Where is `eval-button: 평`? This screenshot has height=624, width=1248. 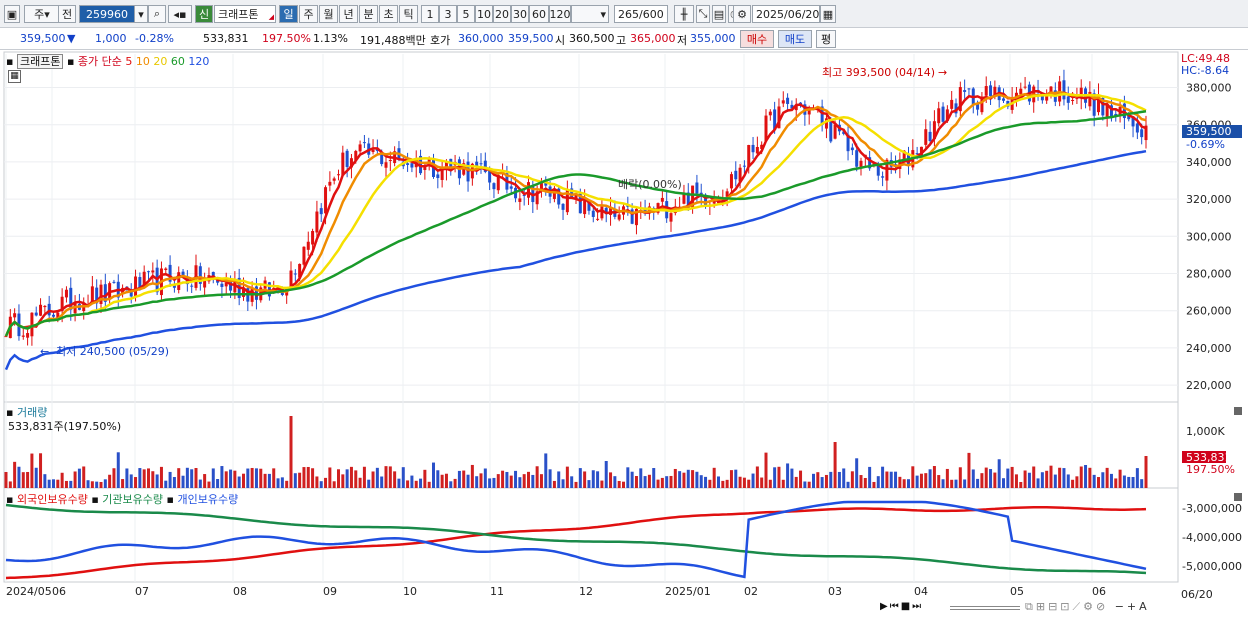
eval-button: 평 is located at coordinates (826, 39).